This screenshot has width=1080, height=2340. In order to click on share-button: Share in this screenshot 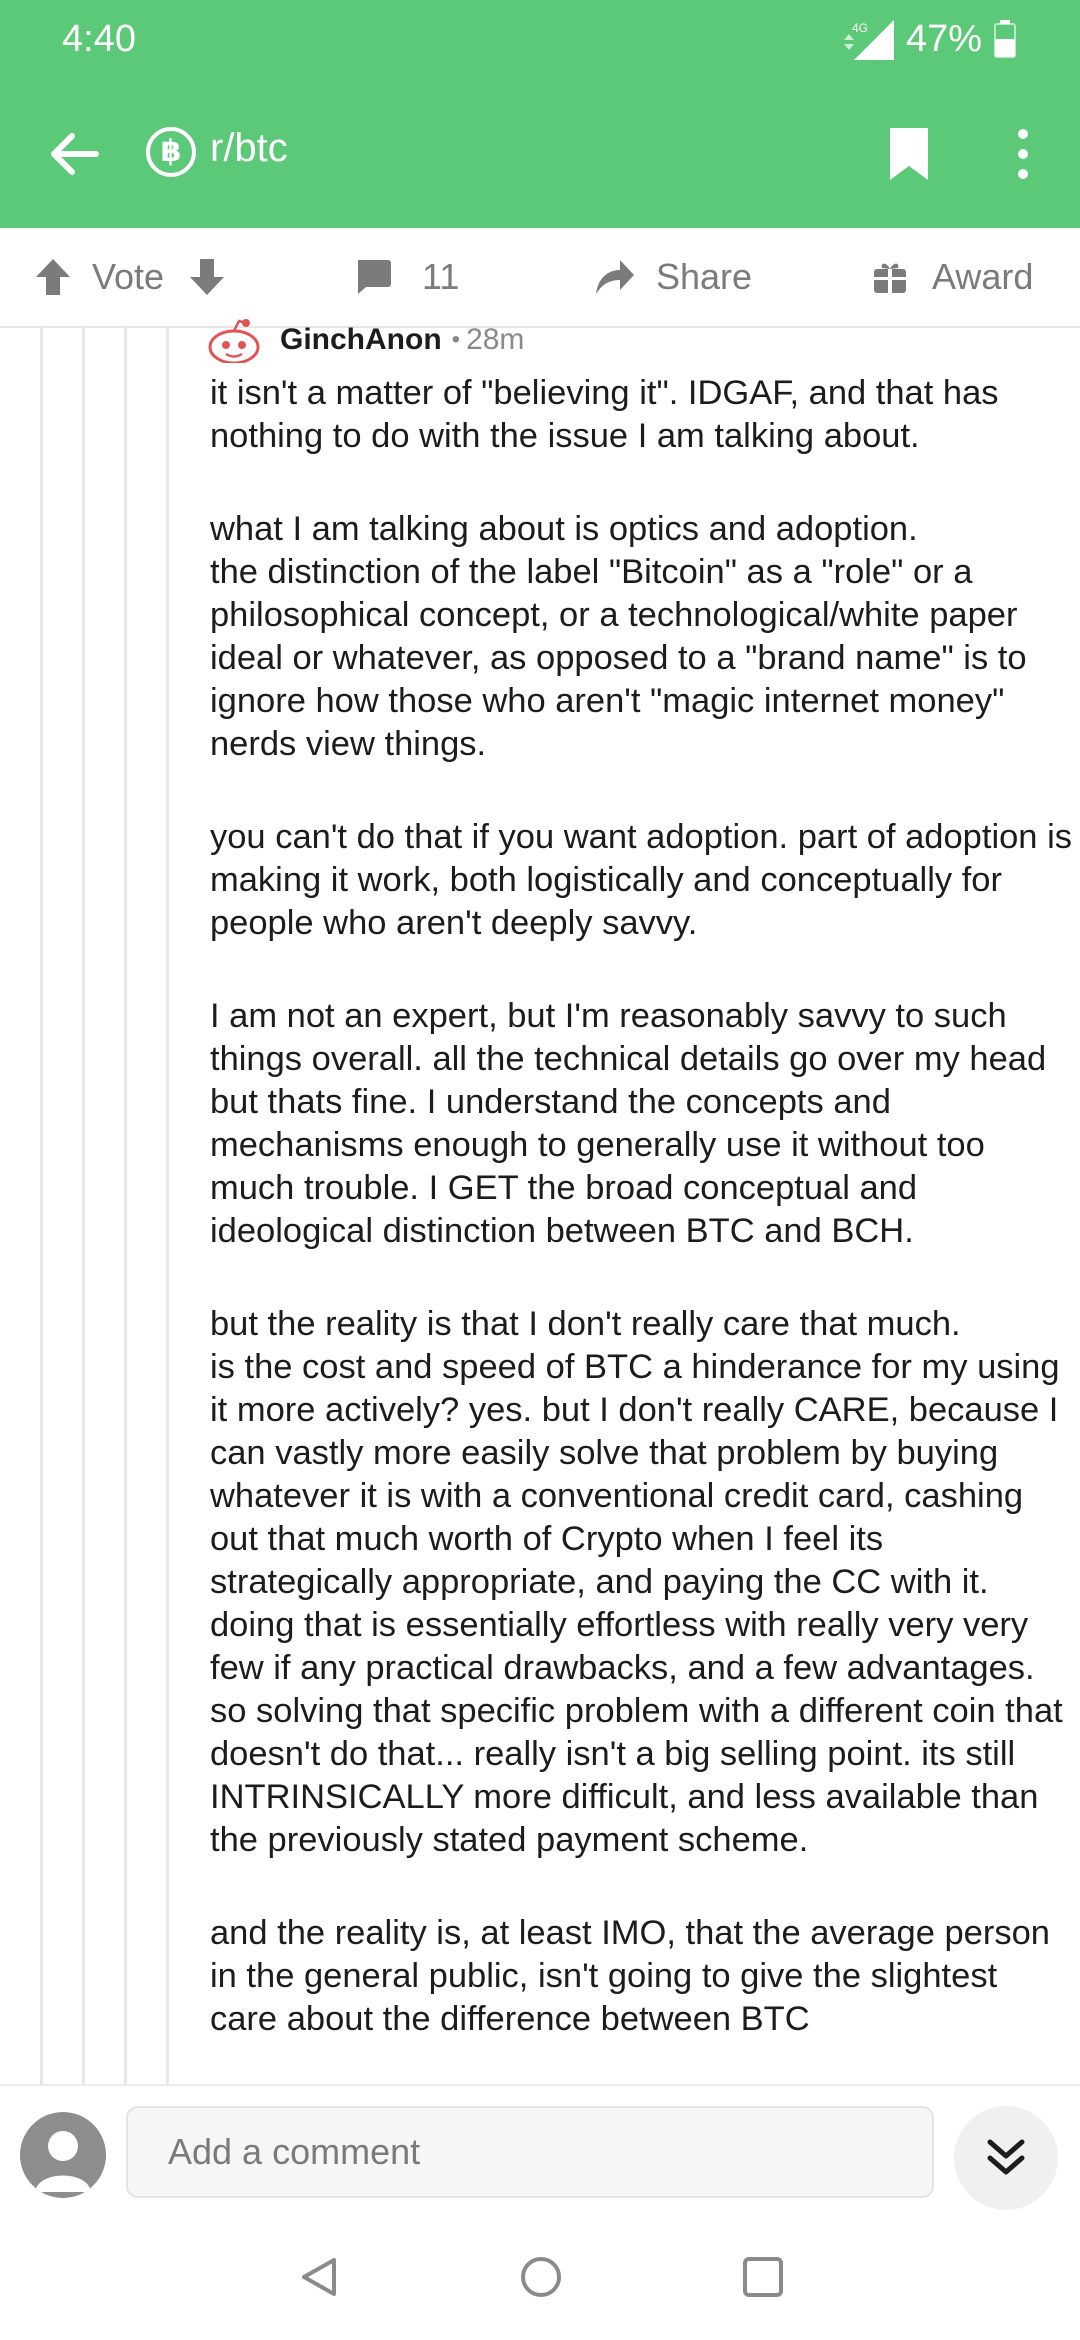, I will do `click(673, 277)`.